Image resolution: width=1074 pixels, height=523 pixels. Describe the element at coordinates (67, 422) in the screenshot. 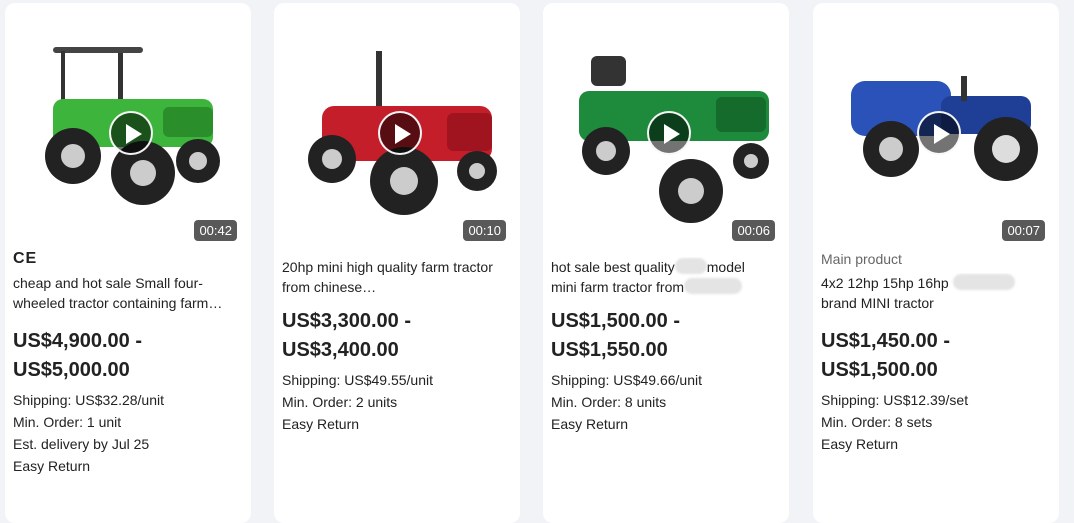

I see `min-order: Min. Order: 1 unit` at that location.